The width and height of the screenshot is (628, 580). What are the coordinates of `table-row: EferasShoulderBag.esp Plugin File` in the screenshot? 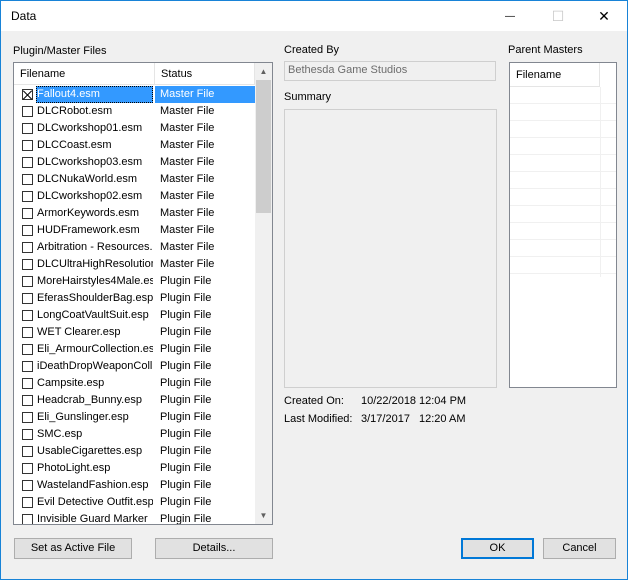 It's located at (134, 298).